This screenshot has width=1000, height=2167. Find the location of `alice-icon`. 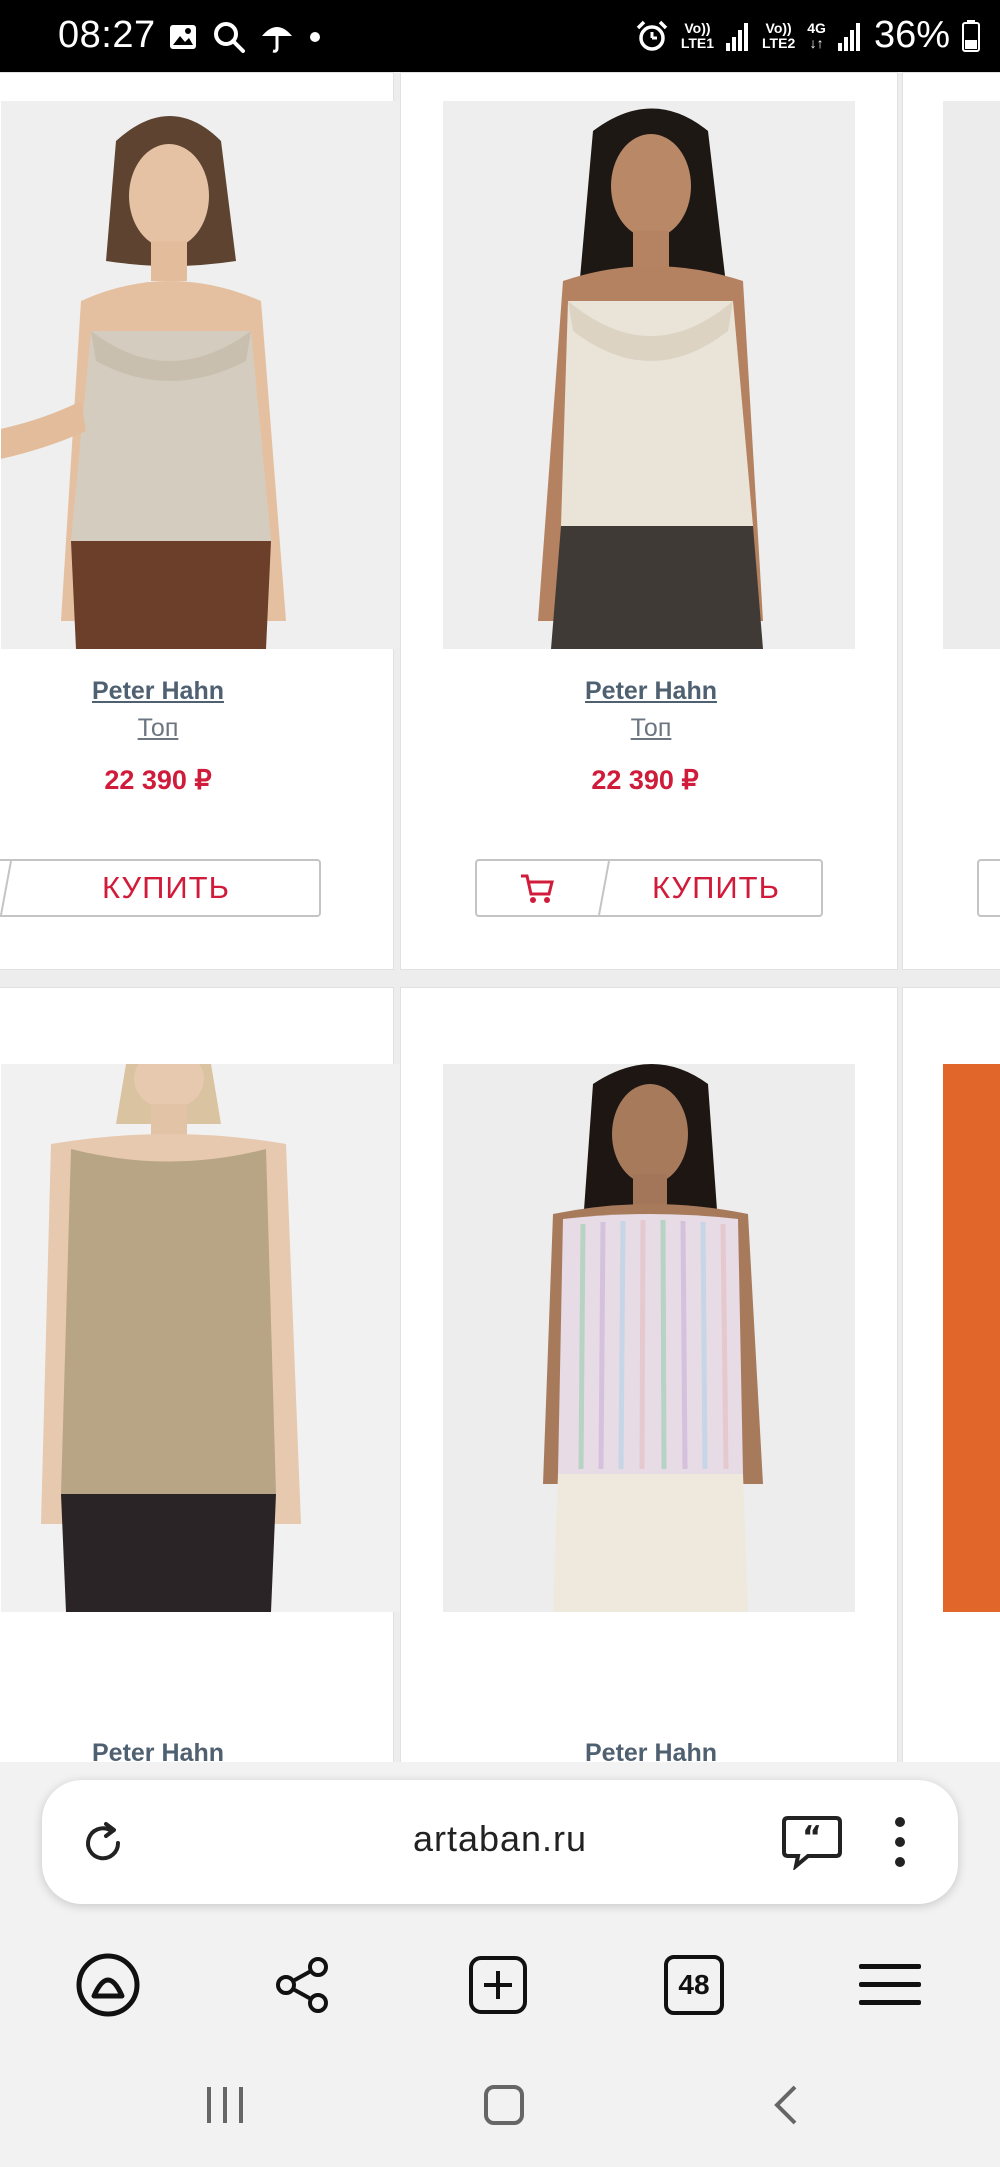

alice-icon is located at coordinates (108, 1985).